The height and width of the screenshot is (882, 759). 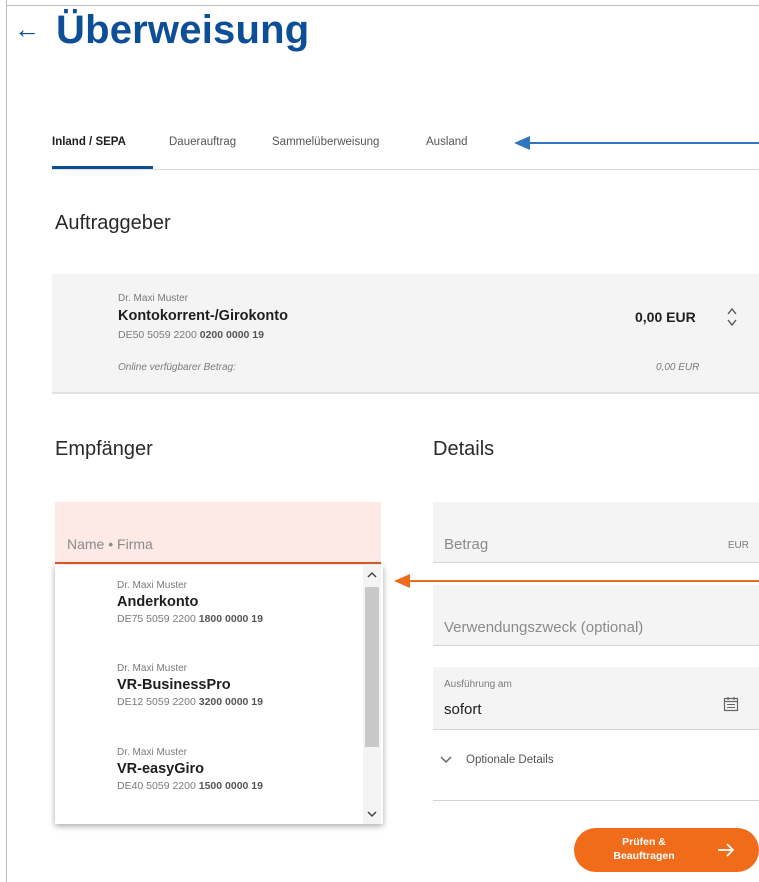 I want to click on scrollbar-thumb, so click(x=372, y=667).